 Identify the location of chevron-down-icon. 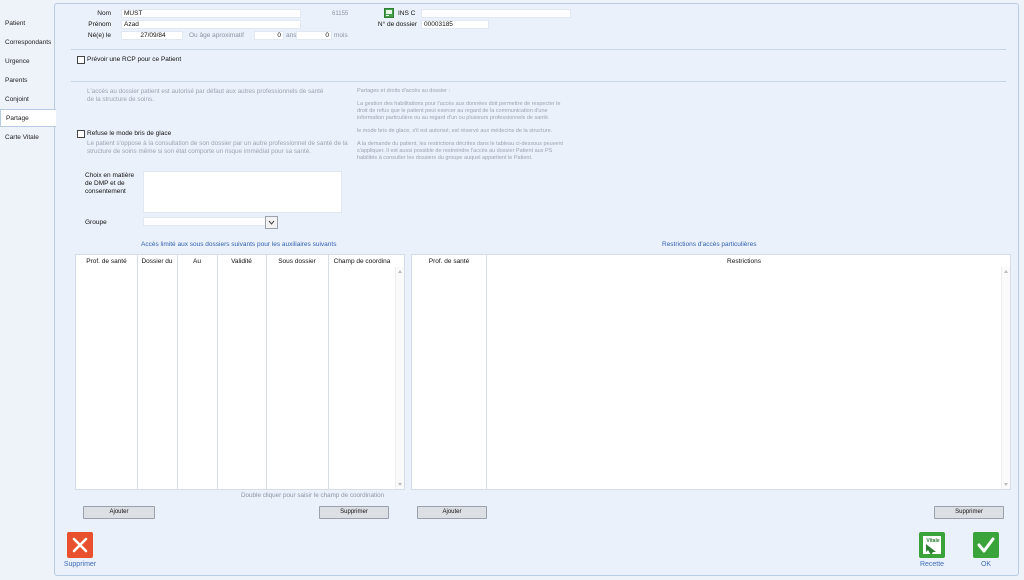
(271, 222).